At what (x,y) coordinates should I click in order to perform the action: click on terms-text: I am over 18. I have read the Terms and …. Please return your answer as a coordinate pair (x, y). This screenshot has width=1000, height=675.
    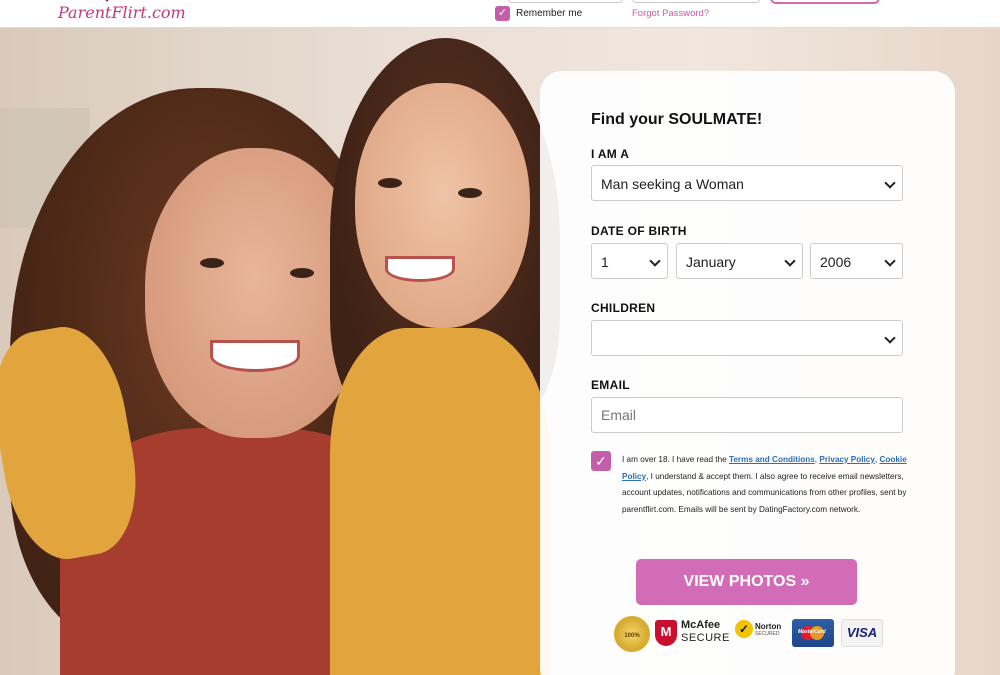
    Looking at the image, I should click on (764, 485).